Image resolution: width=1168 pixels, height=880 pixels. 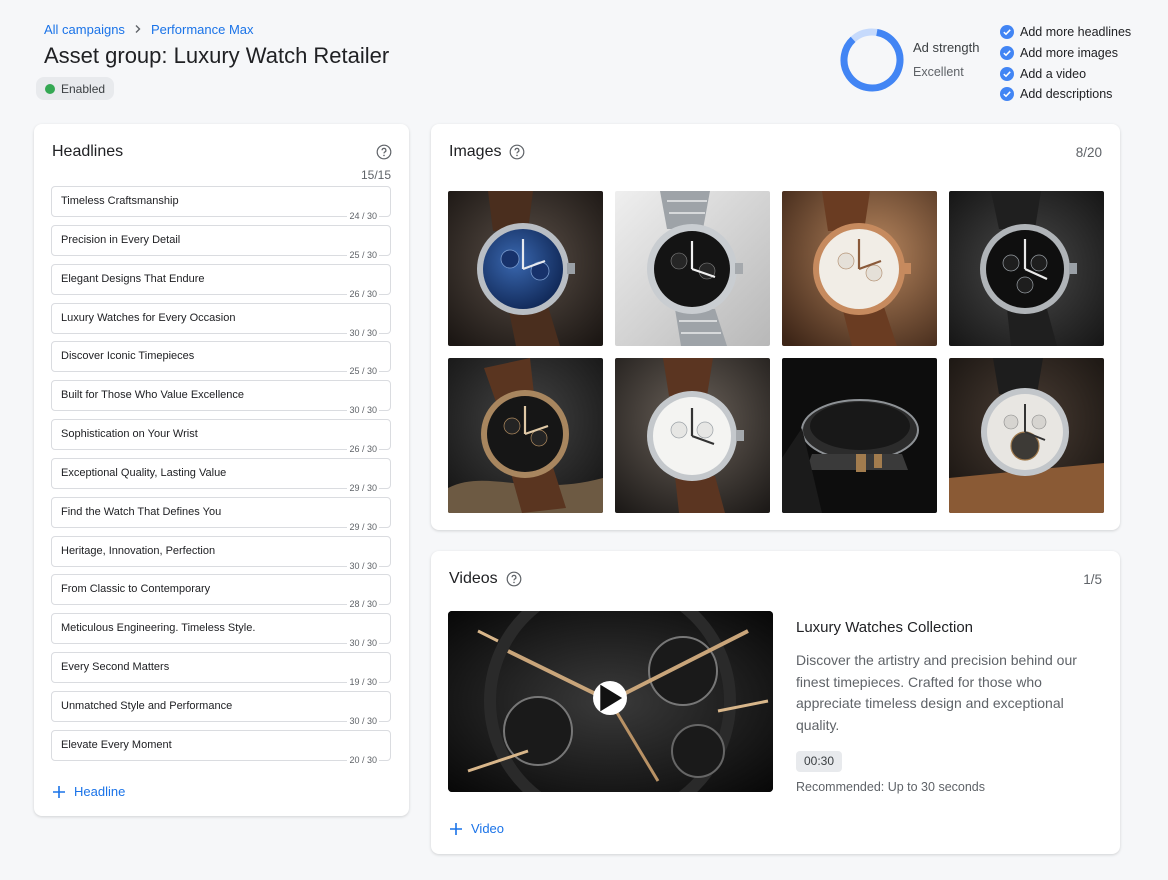 What do you see at coordinates (136, 589) in the screenshot?
I see `headline-text: From Classic to Contemporary` at bounding box center [136, 589].